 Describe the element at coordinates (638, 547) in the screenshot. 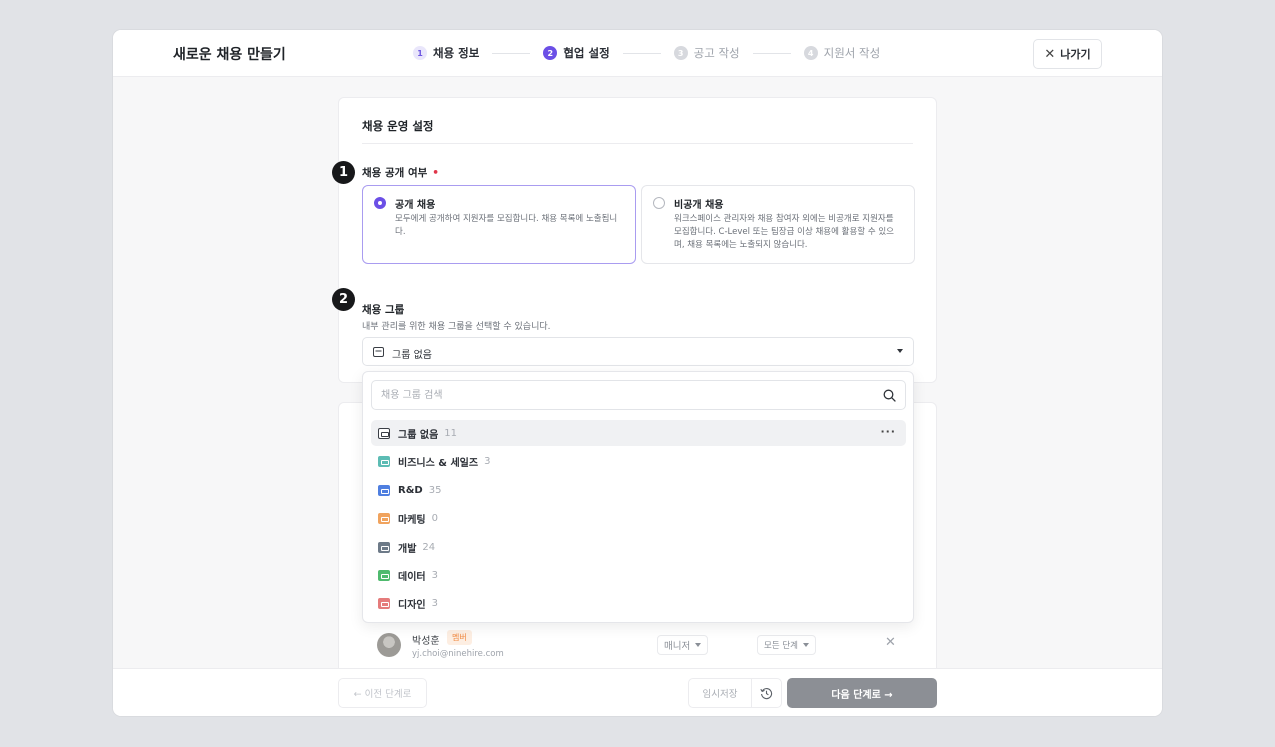

I see `group-item-dev: 개발 24` at that location.